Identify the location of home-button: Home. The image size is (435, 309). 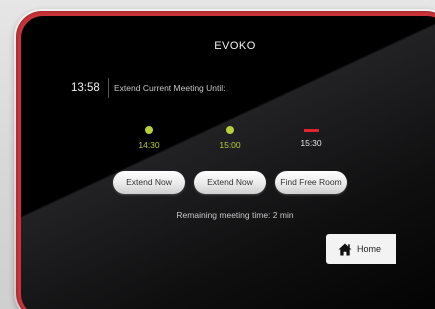
(361, 249).